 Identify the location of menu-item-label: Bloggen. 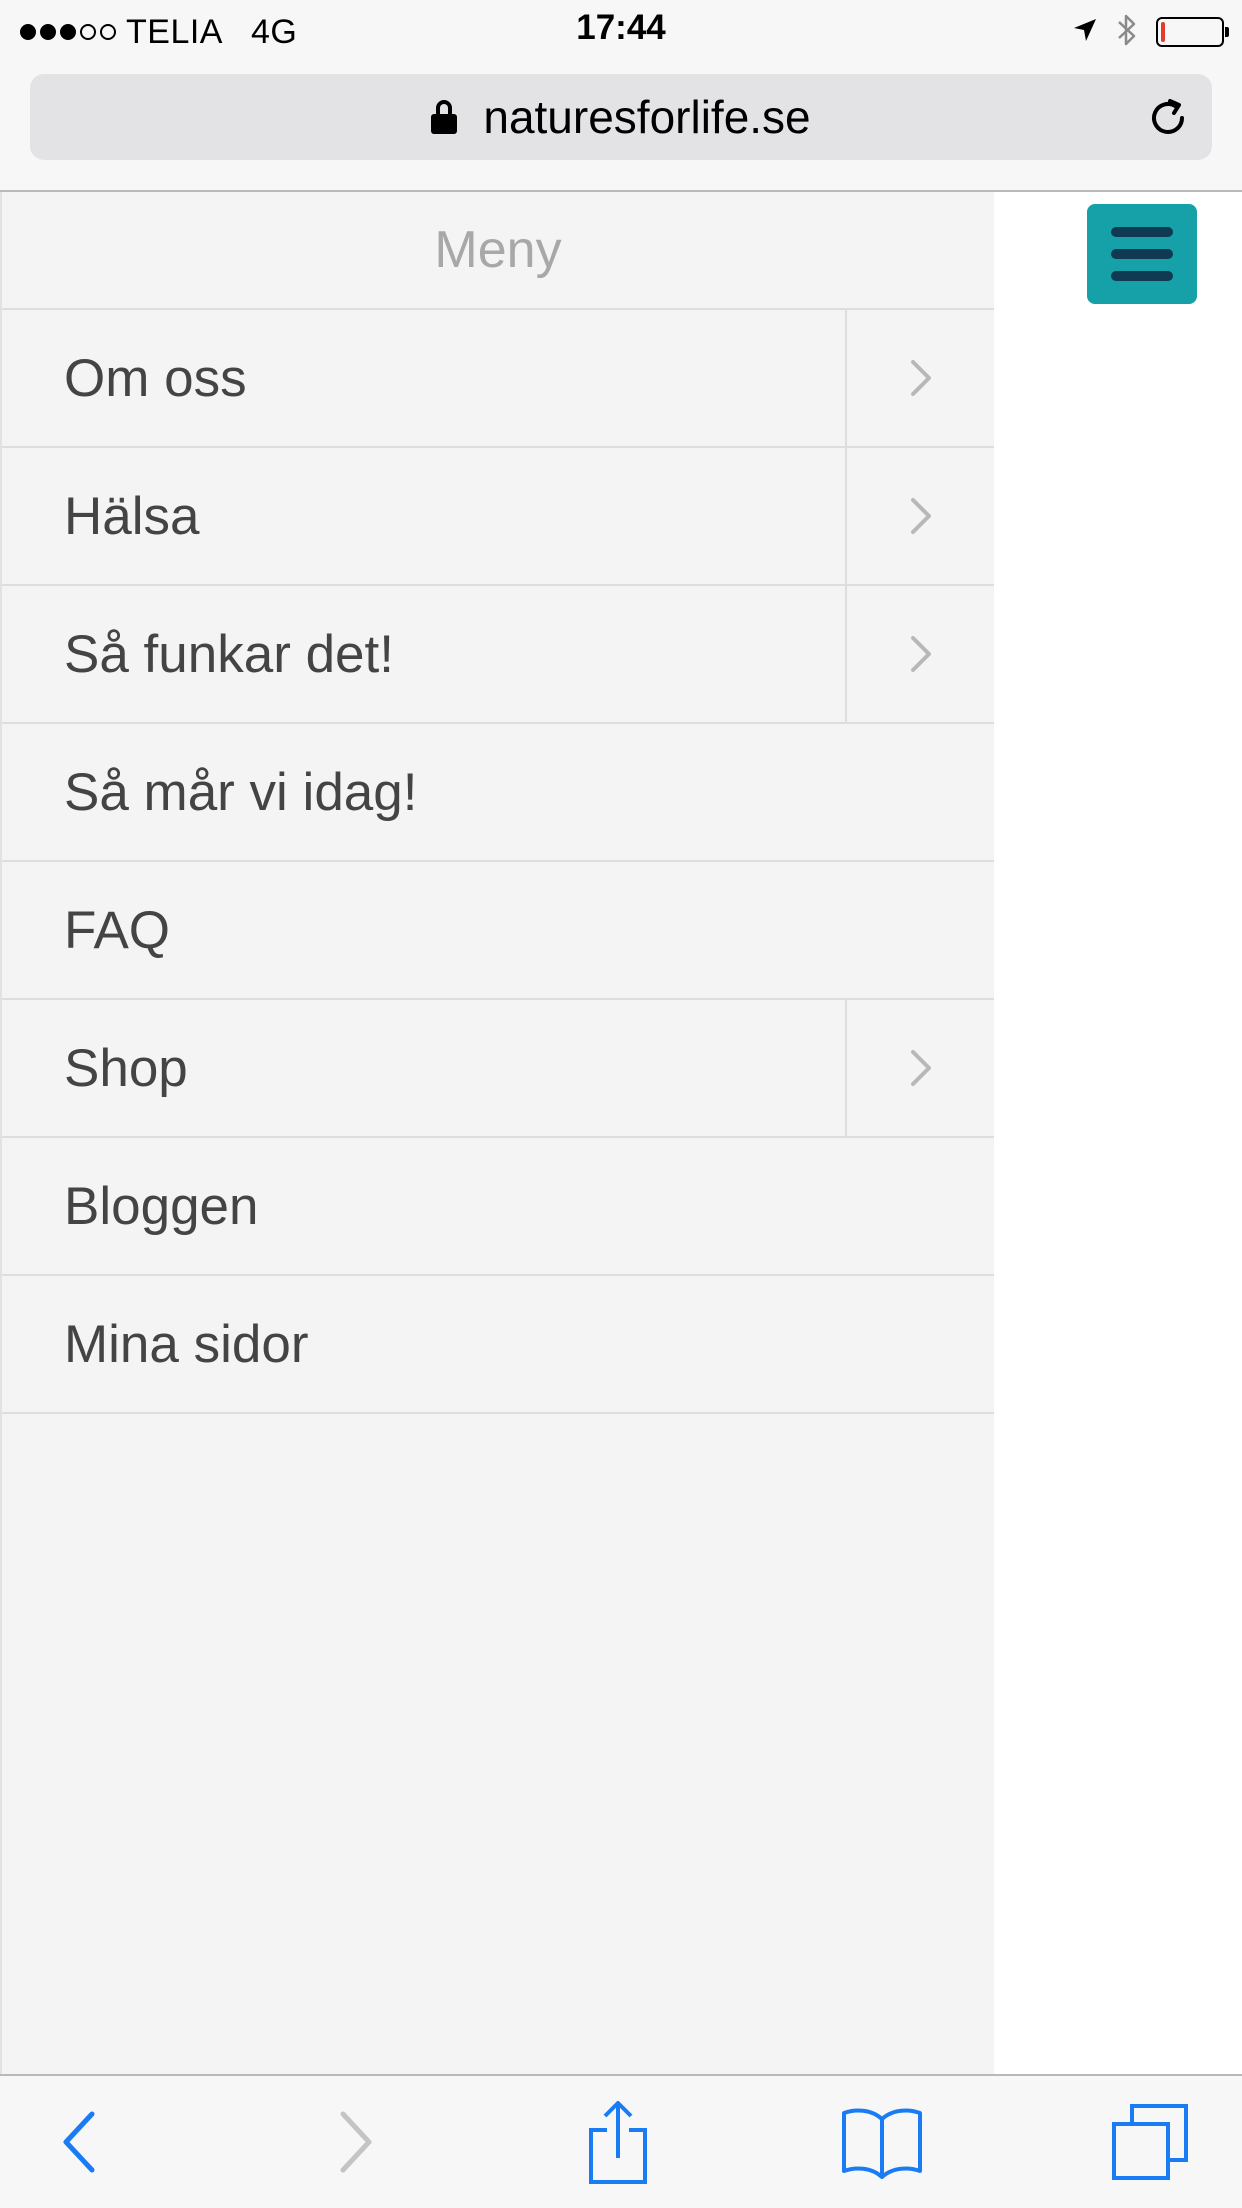
(161, 1206).